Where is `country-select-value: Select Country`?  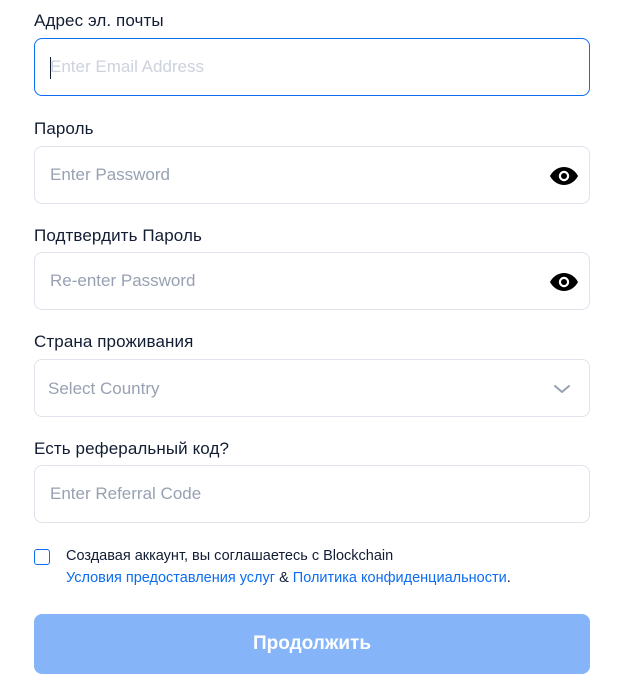 country-select-value: Select Country is located at coordinates (104, 388).